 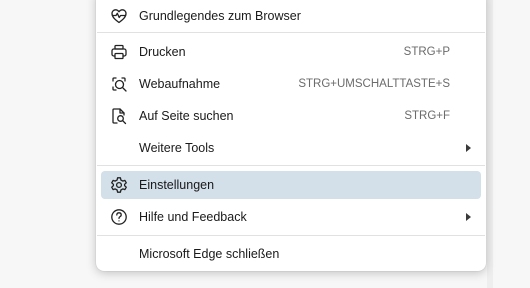 What do you see at coordinates (180, 84) in the screenshot?
I see `menu-item-label: Webaufnahme` at bounding box center [180, 84].